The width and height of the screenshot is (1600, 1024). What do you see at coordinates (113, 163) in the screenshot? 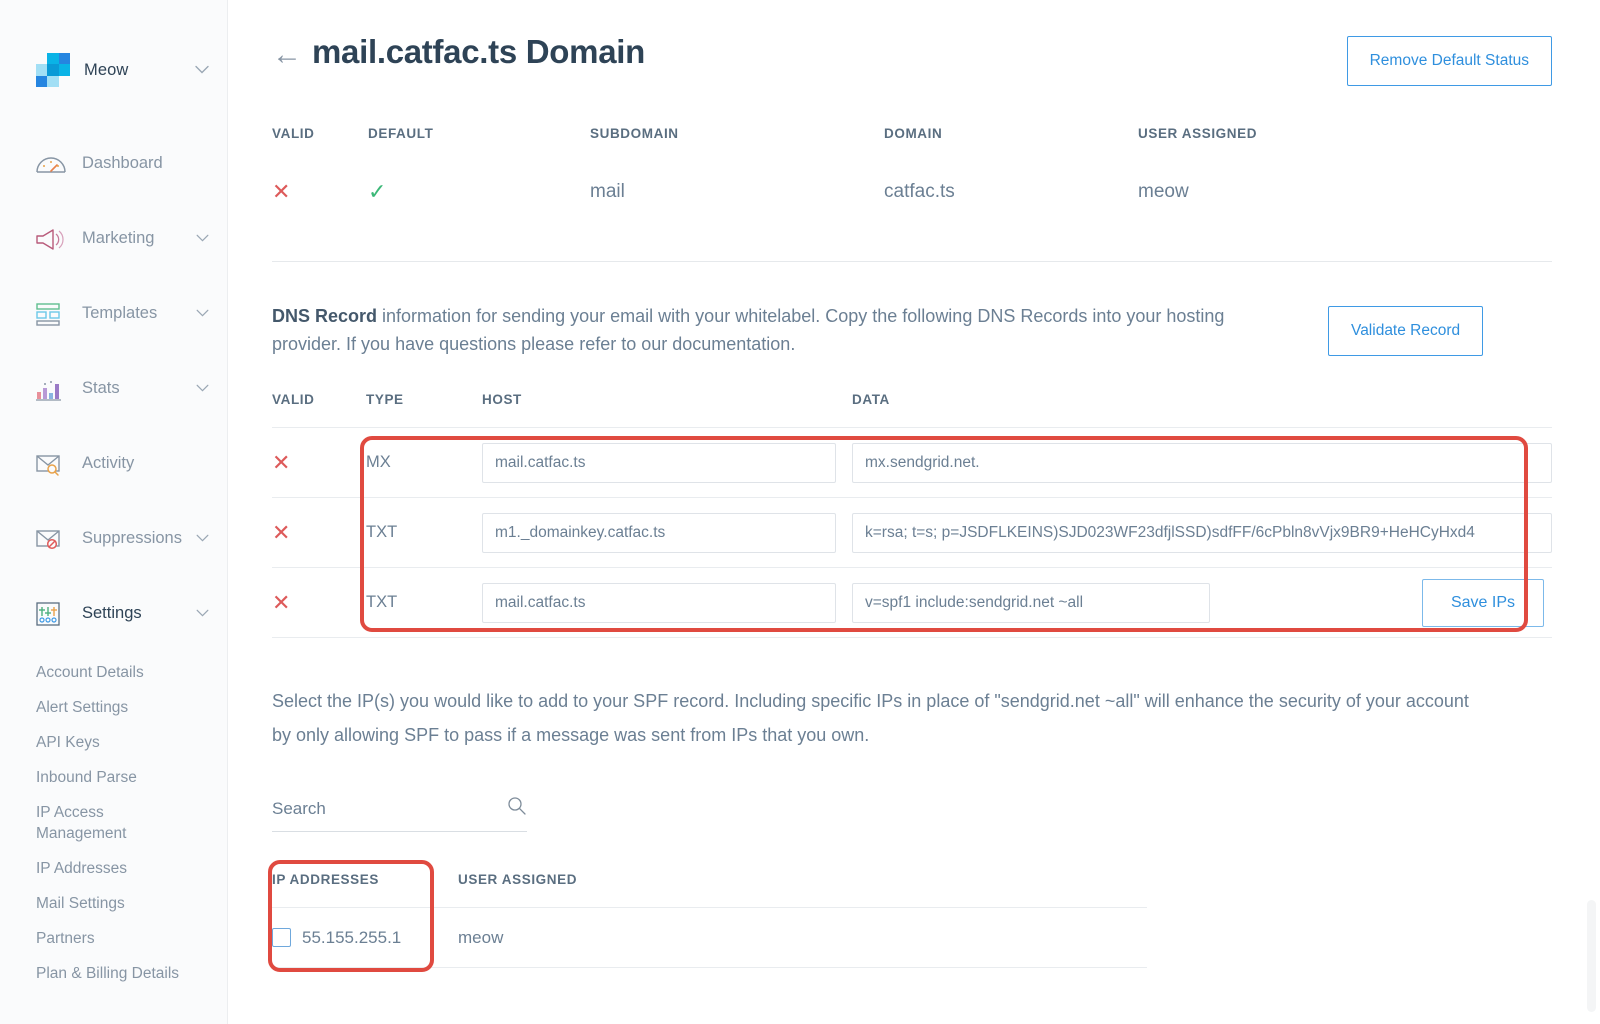
I see `sidebar-item-dashboard: Dashboard` at bounding box center [113, 163].